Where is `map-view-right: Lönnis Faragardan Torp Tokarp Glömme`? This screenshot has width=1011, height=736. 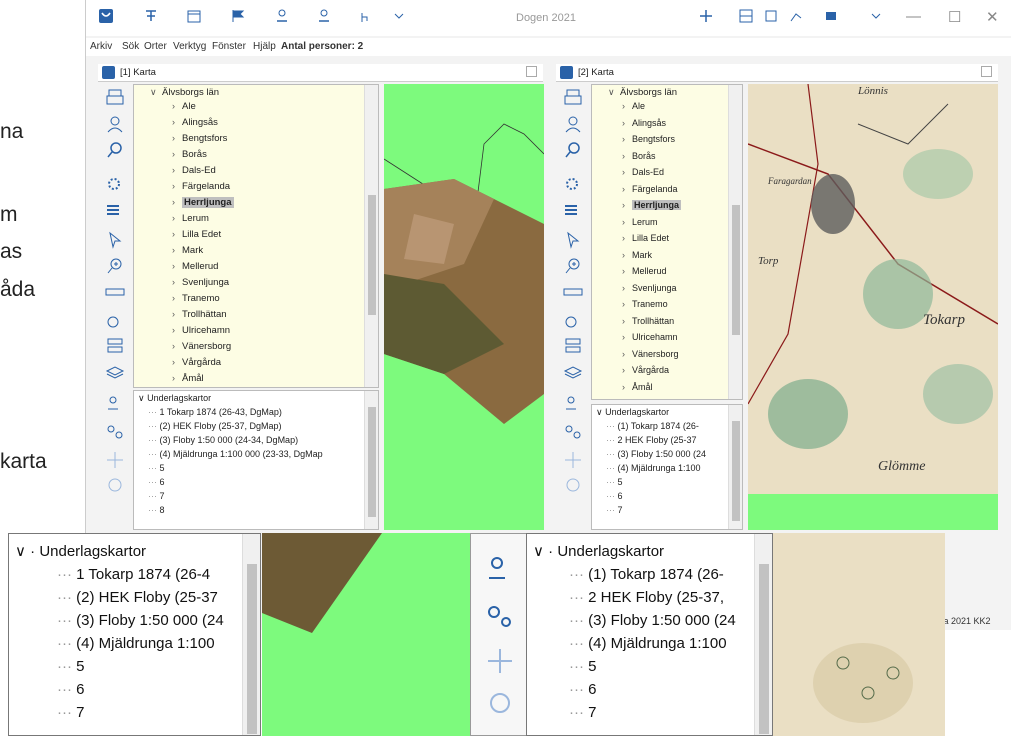
map-view-right: Lönnis Faragardan Torp Tokarp Glömme is located at coordinates (873, 307).